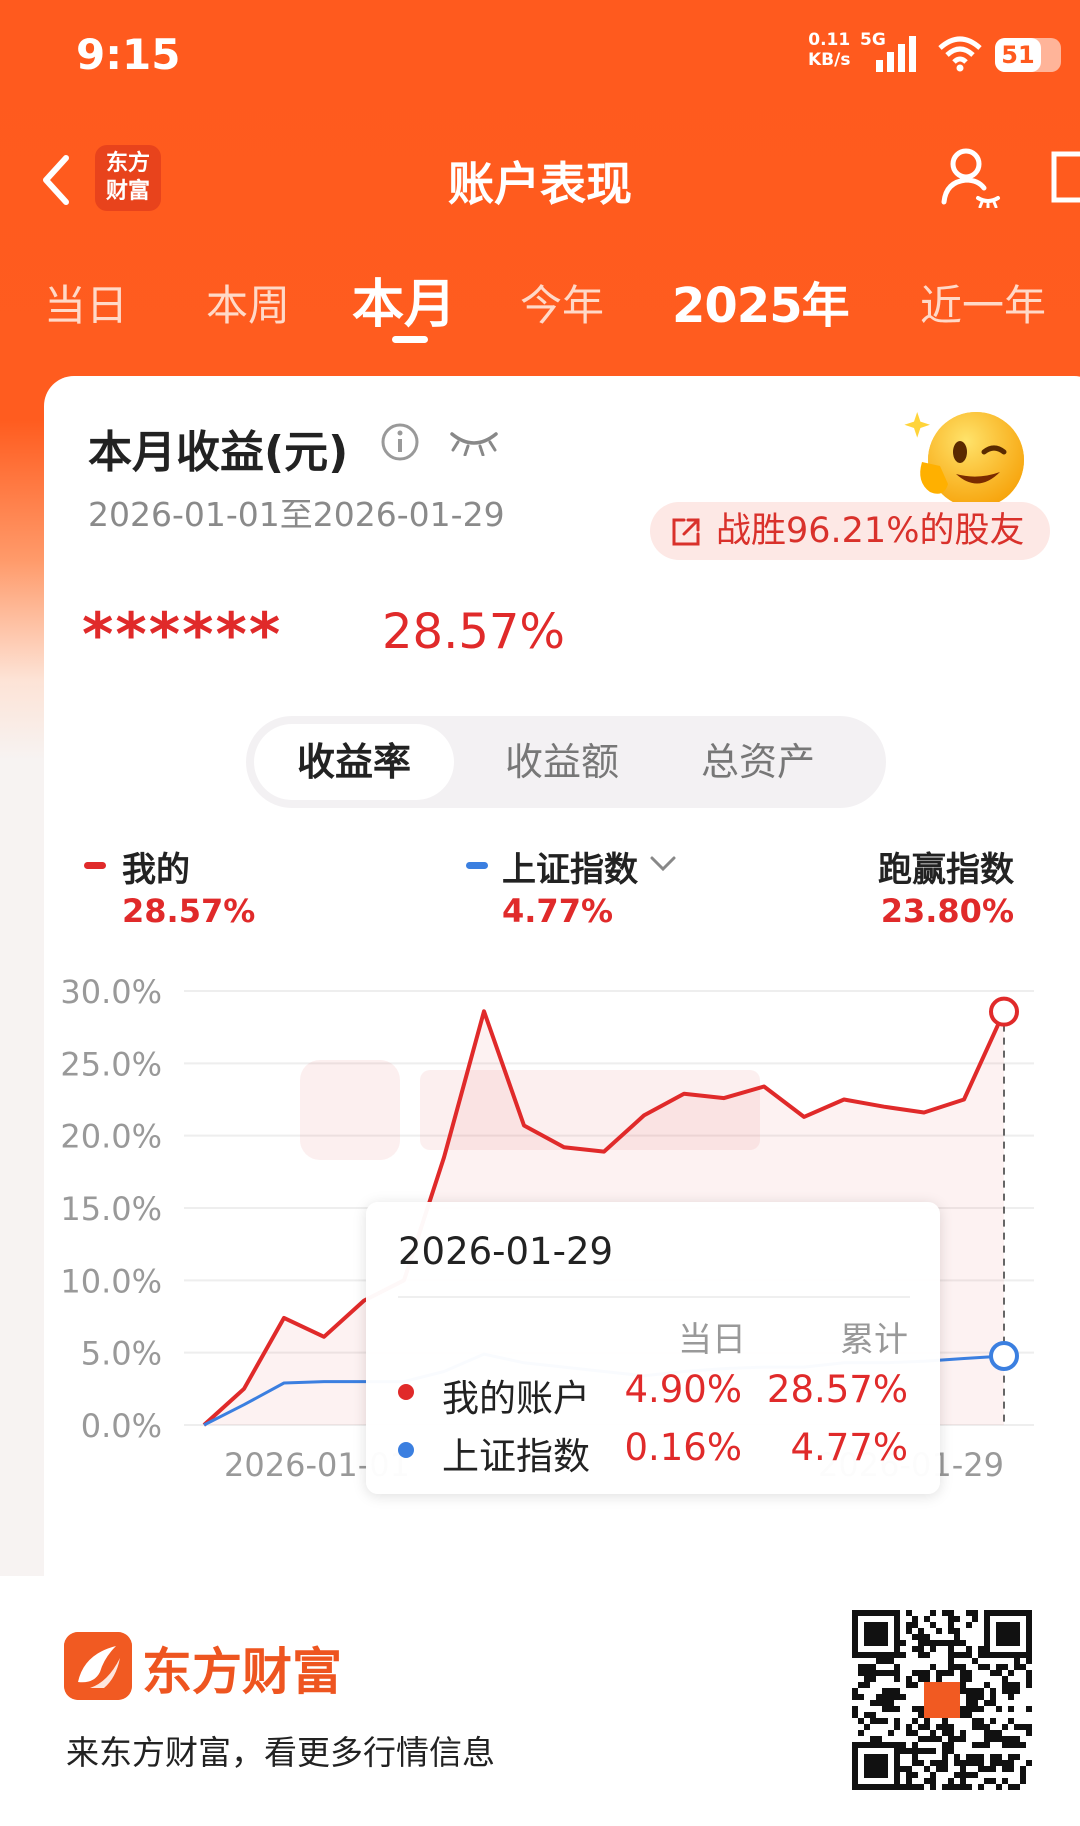 This screenshot has height=1826, width=1080. Describe the element at coordinates (406, 1392) in the screenshot. I see `tooltip-mine-dot` at that location.